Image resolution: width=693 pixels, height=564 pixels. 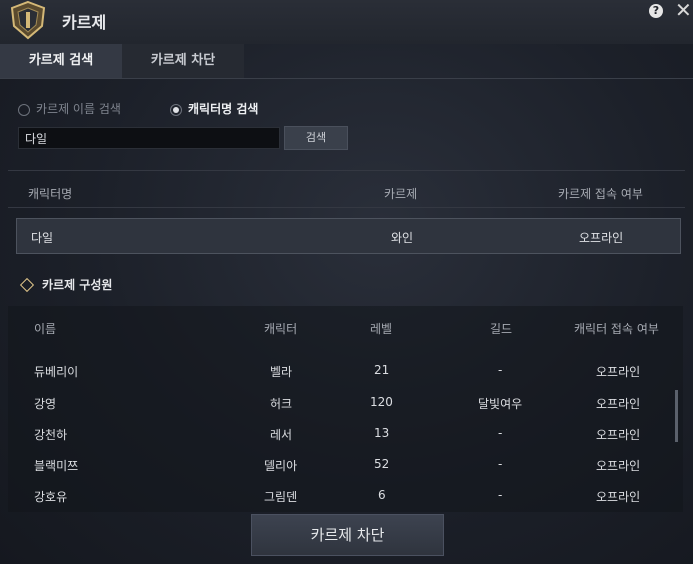 I want to click on tab-karze-block: 카르제 차단, so click(x=183, y=61).